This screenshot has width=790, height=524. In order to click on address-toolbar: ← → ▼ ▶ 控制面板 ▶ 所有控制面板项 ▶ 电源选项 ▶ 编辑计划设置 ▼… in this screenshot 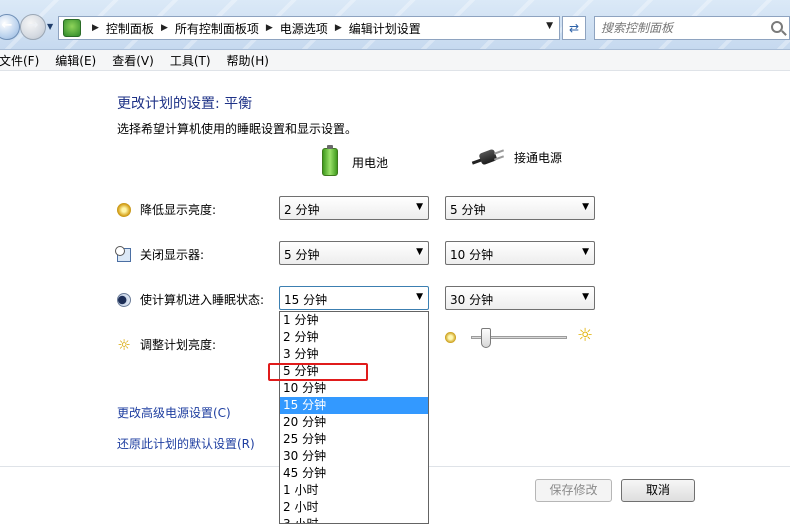, I will do `click(395, 25)`.